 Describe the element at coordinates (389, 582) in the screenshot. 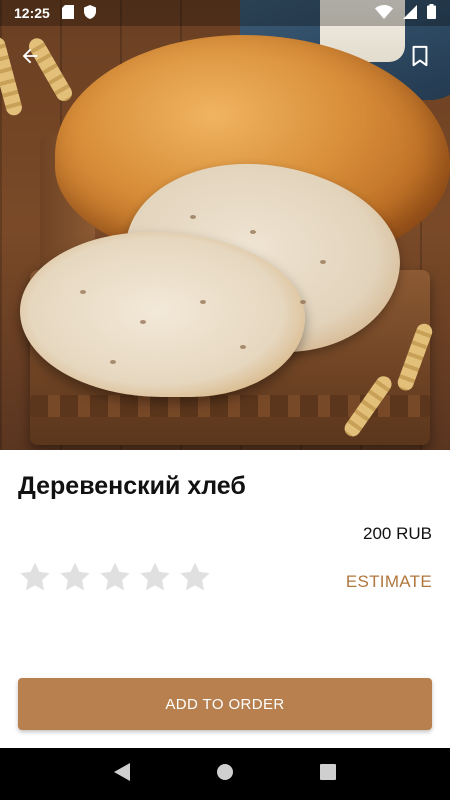

I see `estimate-button: ESTIMATE` at that location.